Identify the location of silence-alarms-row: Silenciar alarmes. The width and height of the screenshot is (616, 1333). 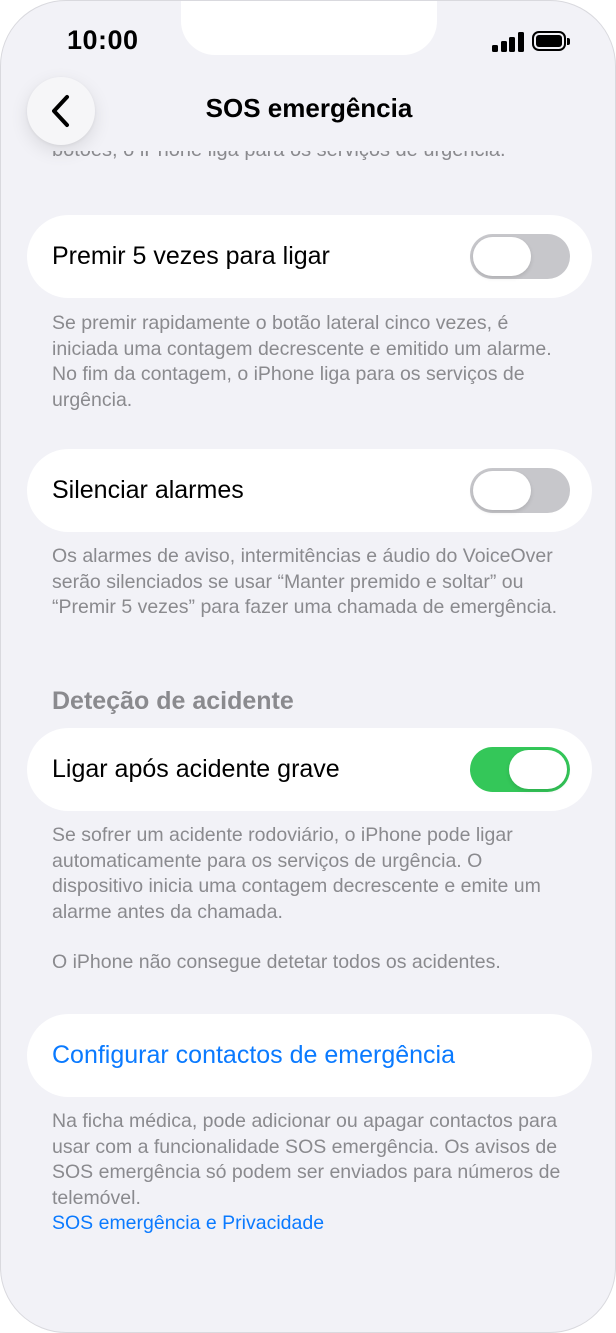
(309, 490).